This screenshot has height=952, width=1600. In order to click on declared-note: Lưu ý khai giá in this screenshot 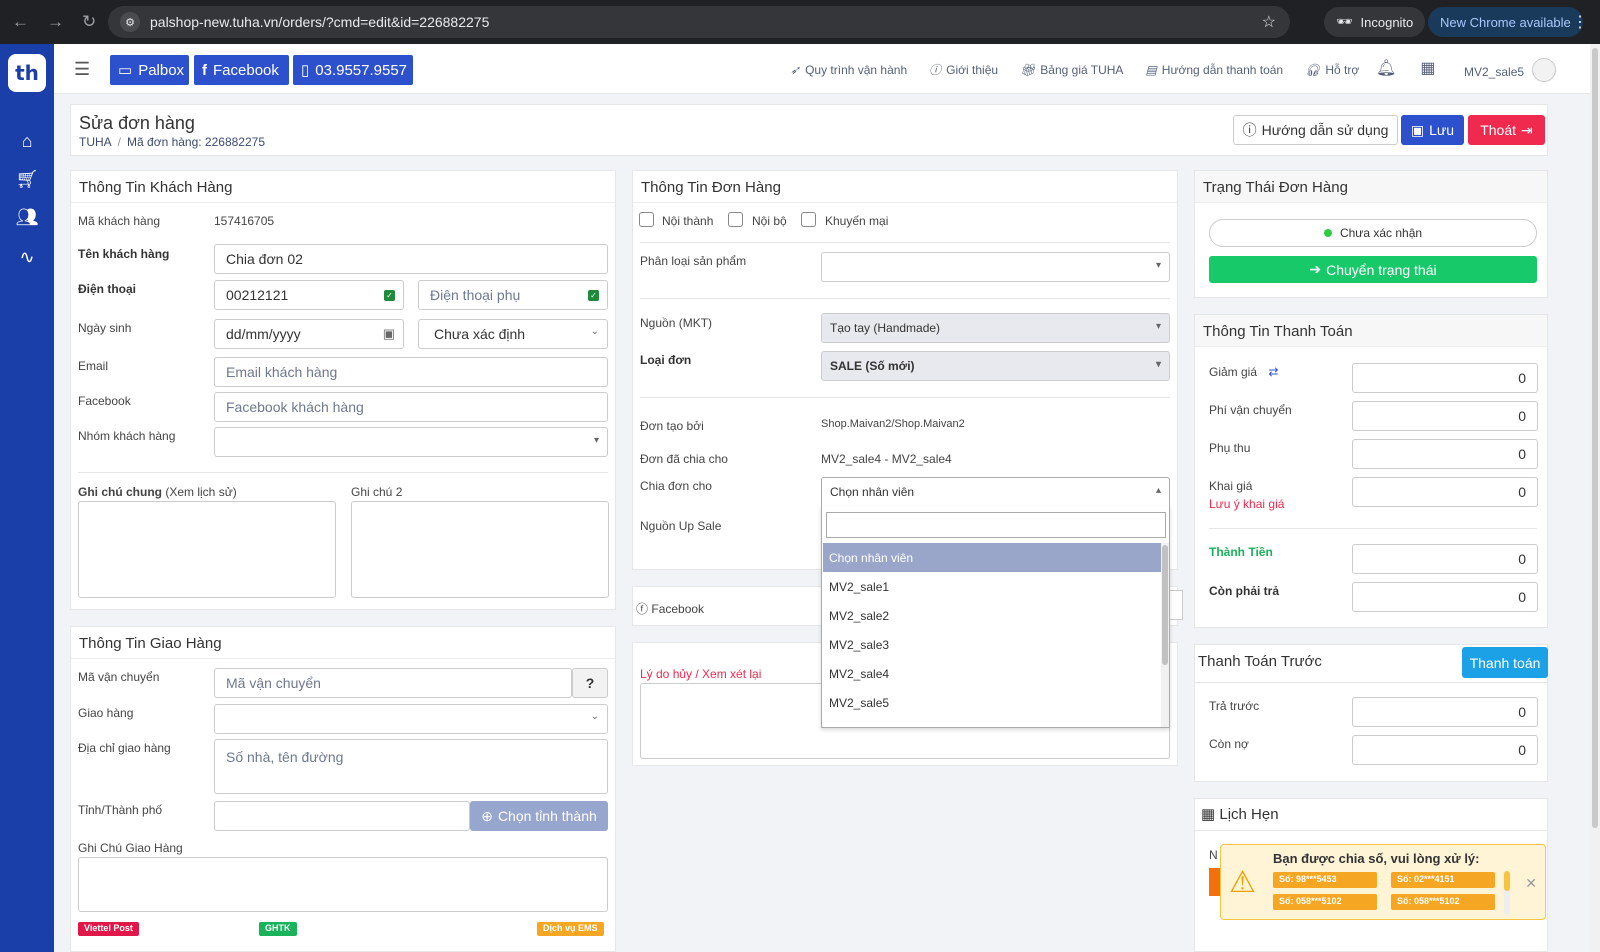, I will do `click(1246, 504)`.